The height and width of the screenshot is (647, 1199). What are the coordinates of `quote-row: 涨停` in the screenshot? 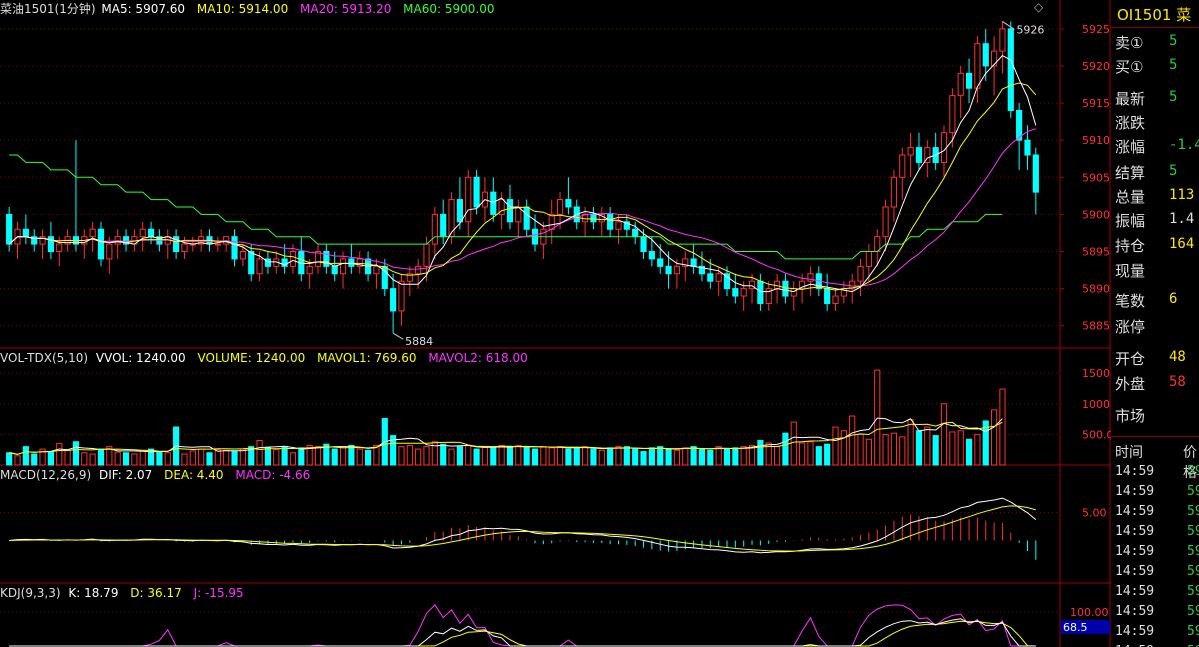 It's located at (1155, 326).